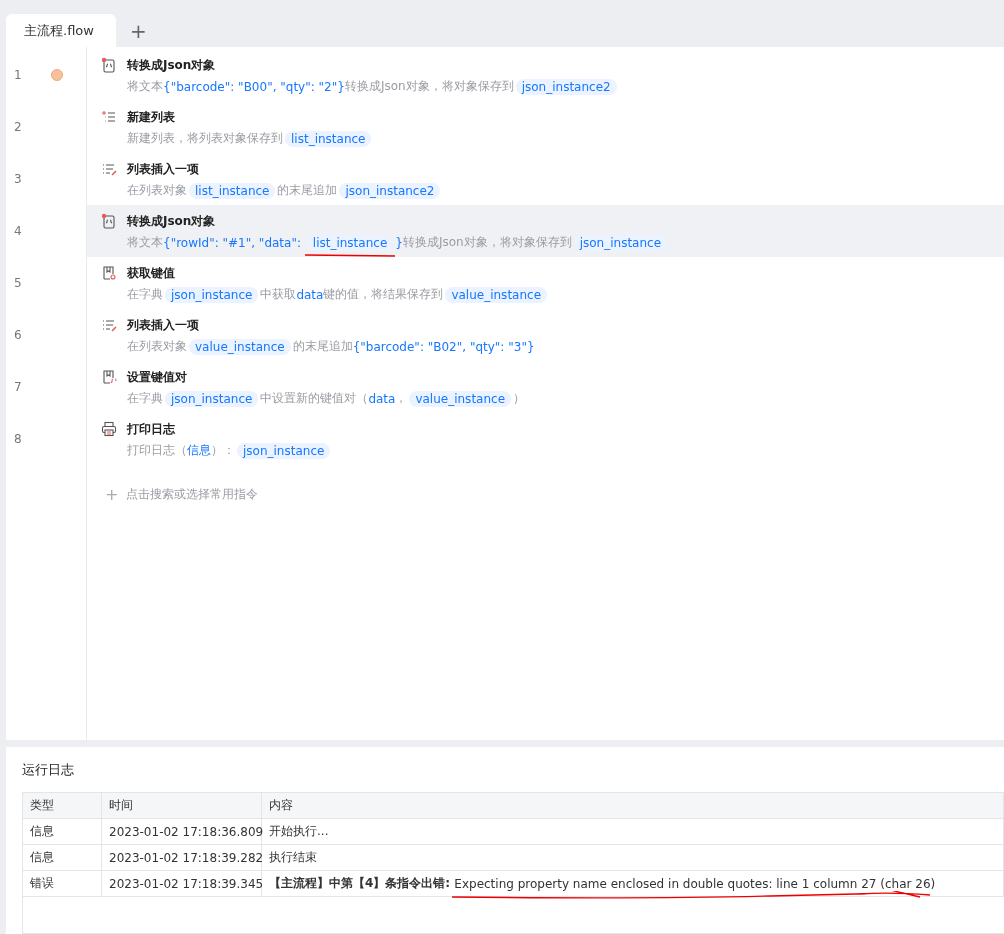 This screenshot has width=1004, height=934. Describe the element at coordinates (182, 857) in the screenshot. I see `table-cell: 2023-01-02 17:18:39.282` at that location.